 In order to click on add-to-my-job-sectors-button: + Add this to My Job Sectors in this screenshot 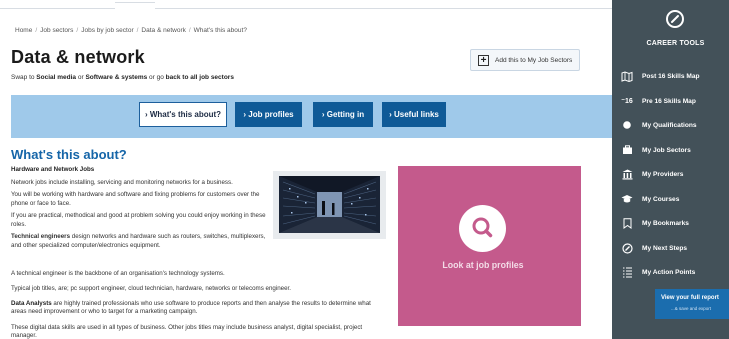, I will do `click(525, 60)`.